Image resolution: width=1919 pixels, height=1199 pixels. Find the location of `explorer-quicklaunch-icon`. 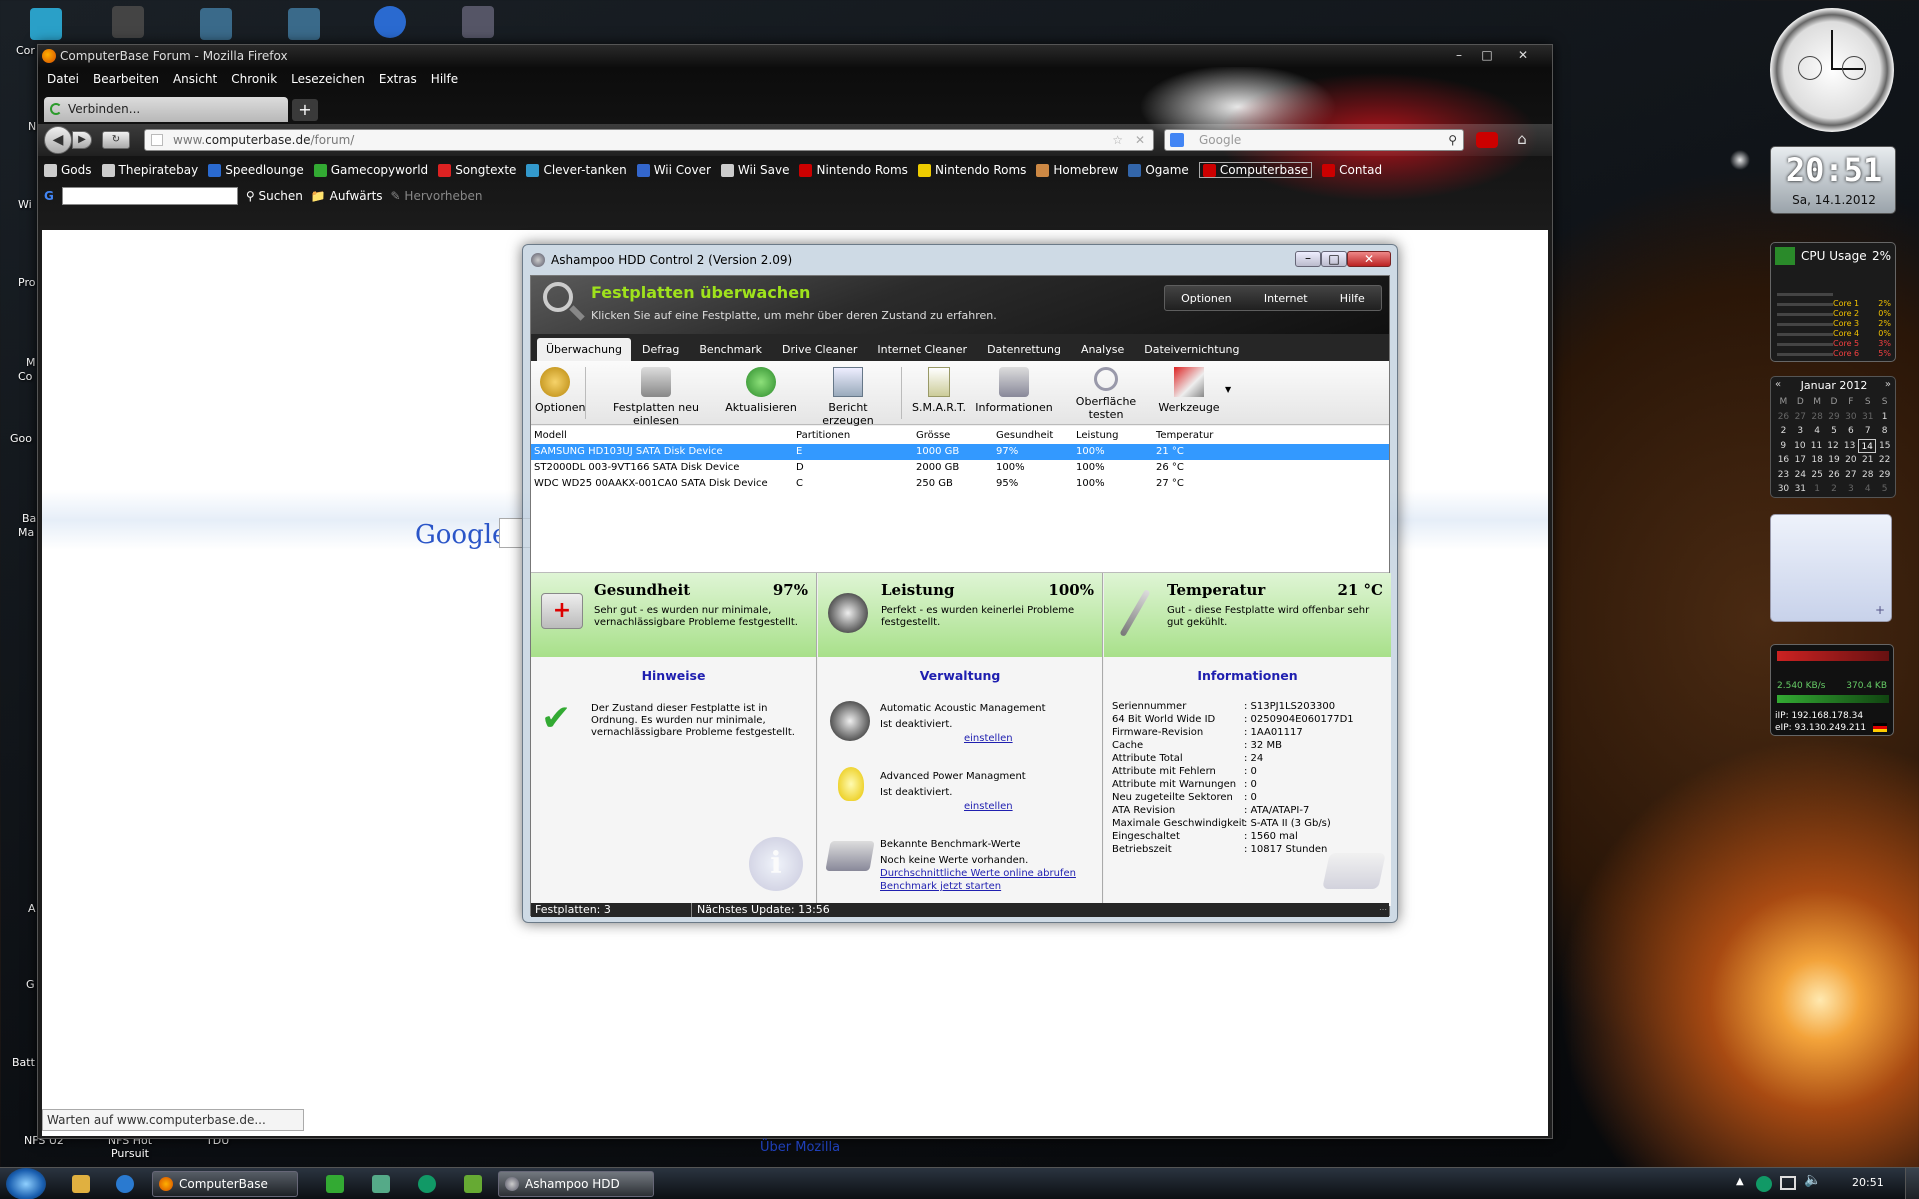

explorer-quicklaunch-icon is located at coordinates (81, 1184).